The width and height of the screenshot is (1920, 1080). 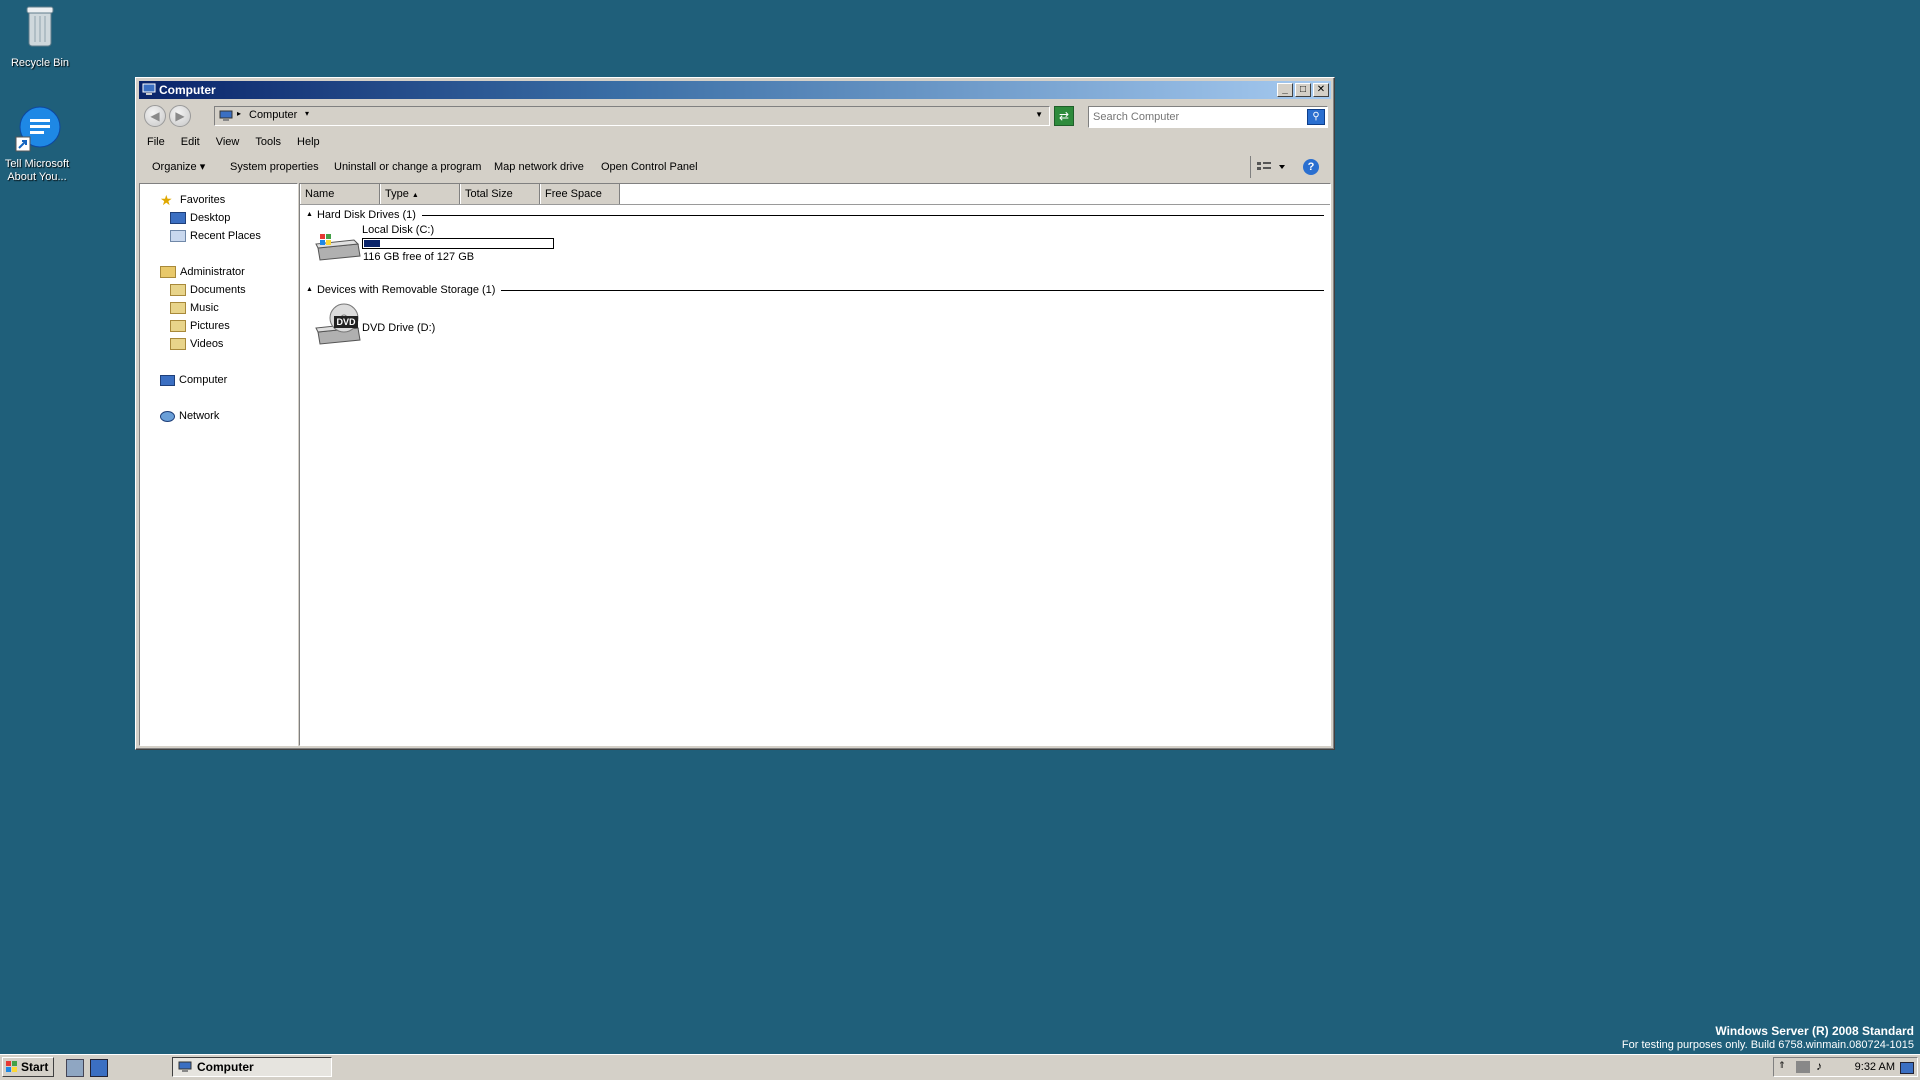 I want to click on breadcrumb-dropdown-icon: ▾, so click(x=307, y=113).